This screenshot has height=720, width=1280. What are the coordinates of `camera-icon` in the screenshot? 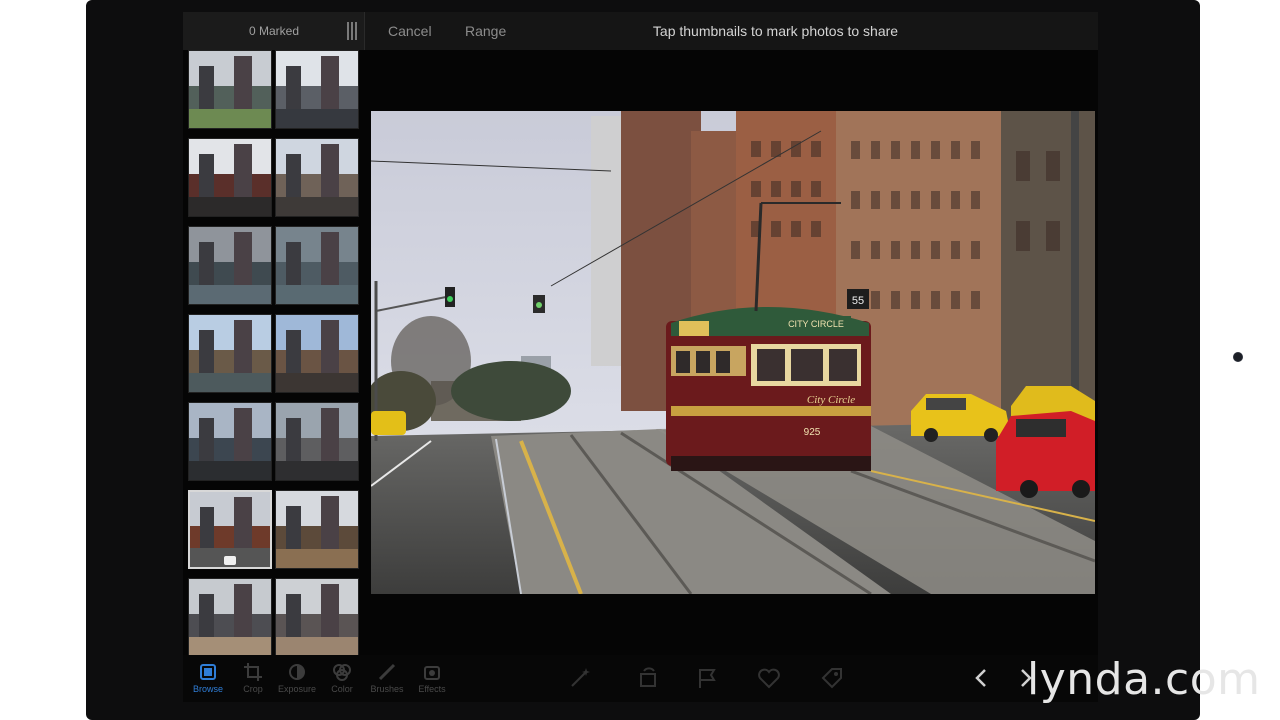 It's located at (1238, 357).